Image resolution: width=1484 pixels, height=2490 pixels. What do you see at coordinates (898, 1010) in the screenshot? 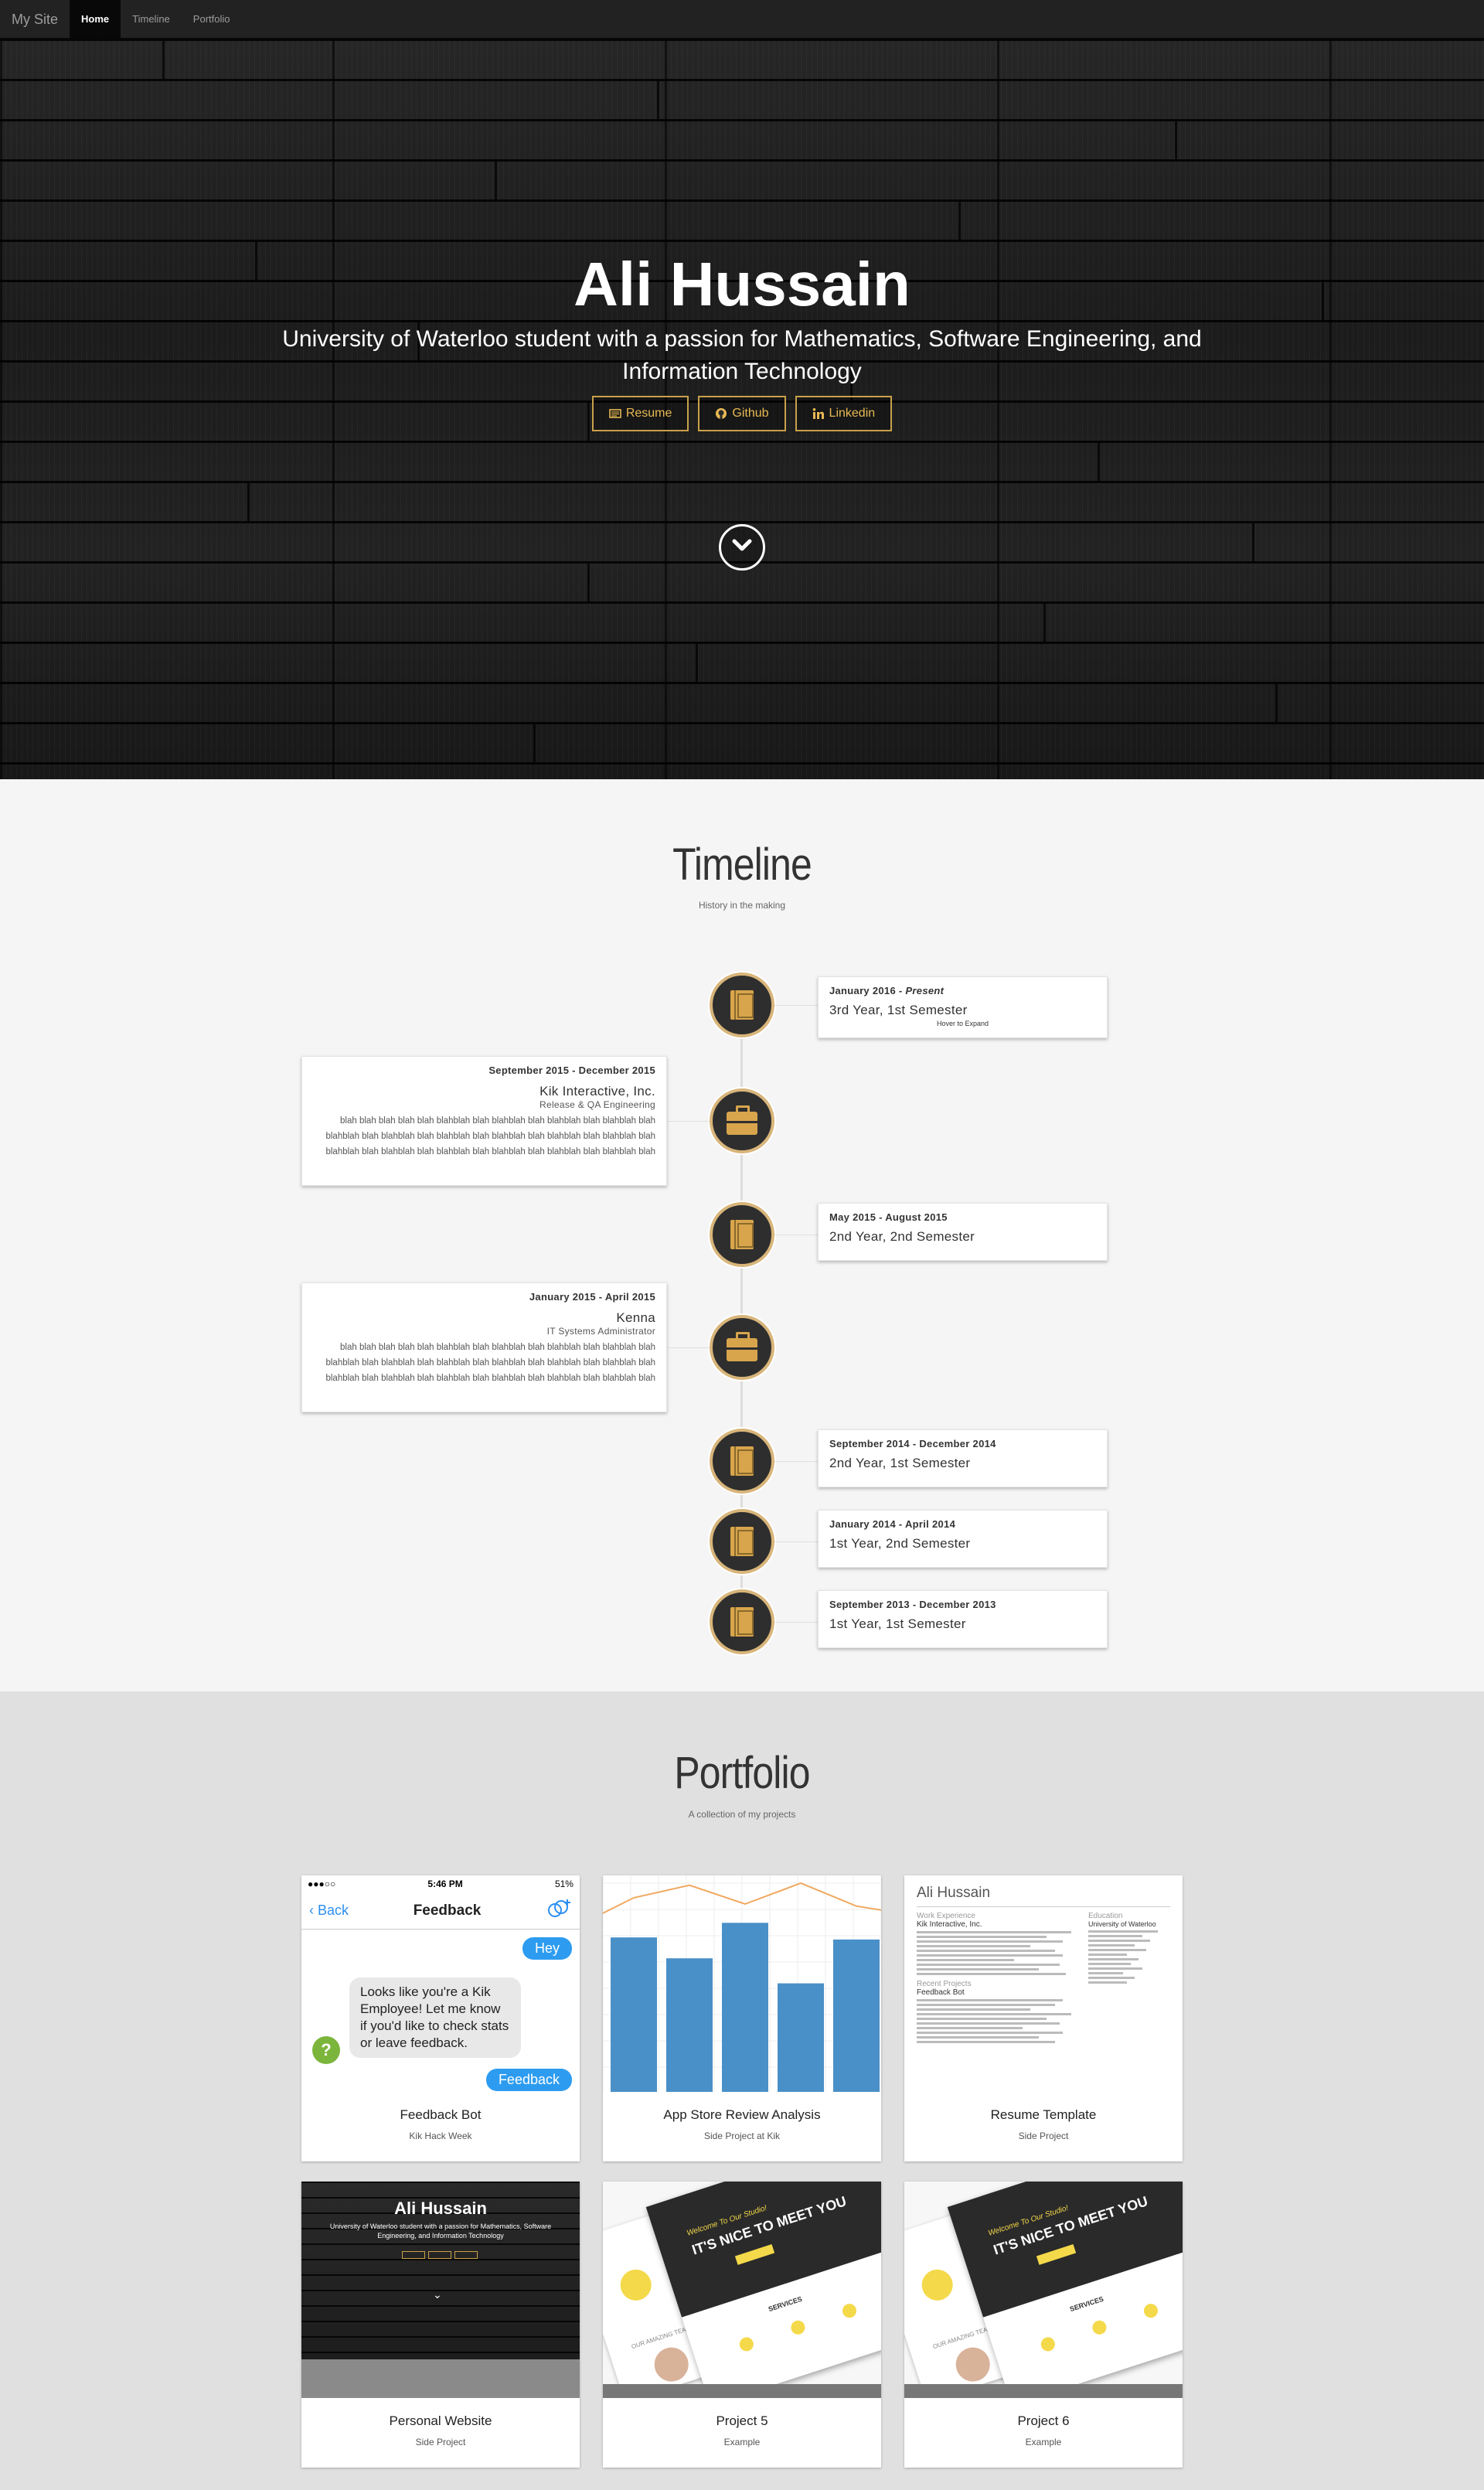
I see `timeline-heading: 3rd Year, 1st Semester` at bounding box center [898, 1010].